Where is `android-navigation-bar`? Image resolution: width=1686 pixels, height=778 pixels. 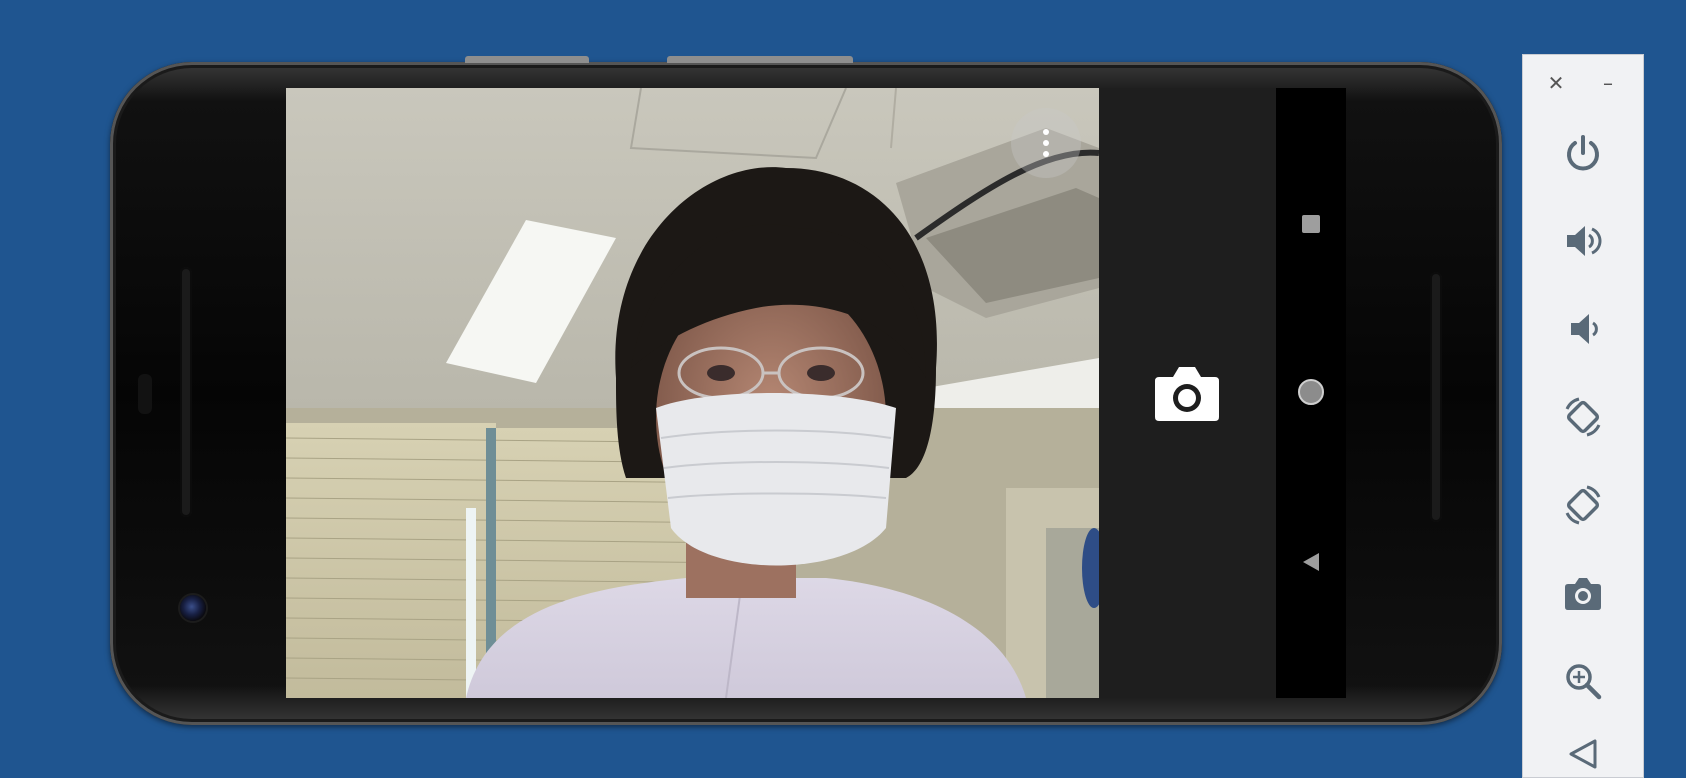
android-navigation-bar is located at coordinates (1311, 393).